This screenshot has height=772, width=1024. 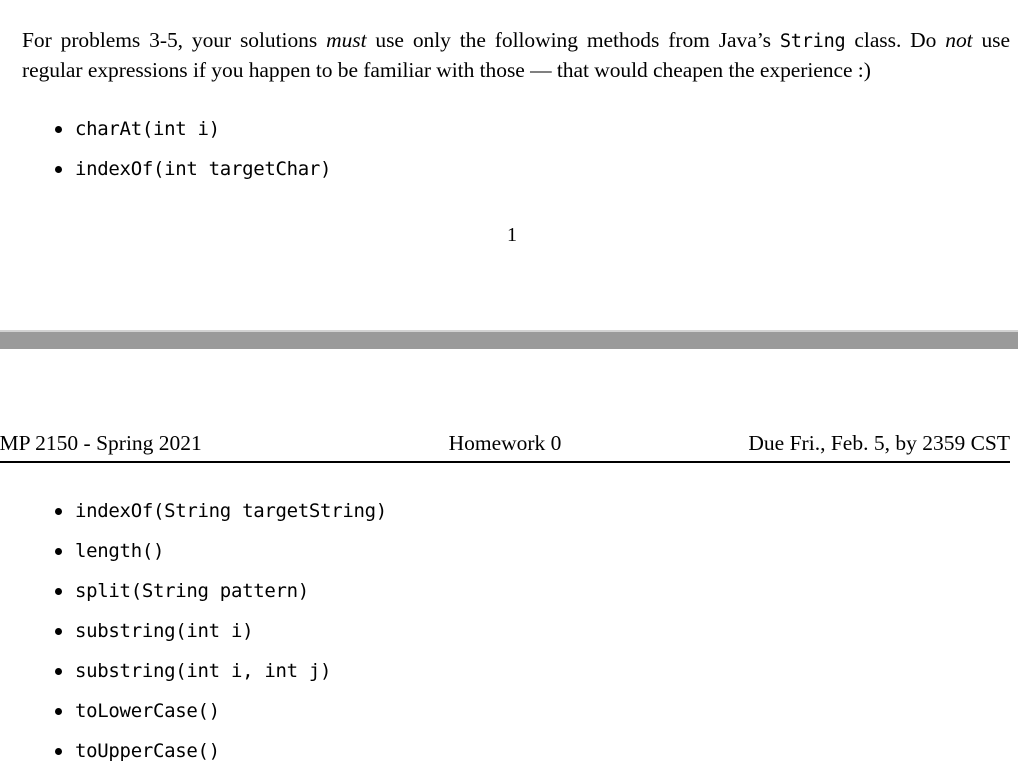 What do you see at coordinates (346, 39) in the screenshot?
I see `paragraph-emphasis-must: must` at bounding box center [346, 39].